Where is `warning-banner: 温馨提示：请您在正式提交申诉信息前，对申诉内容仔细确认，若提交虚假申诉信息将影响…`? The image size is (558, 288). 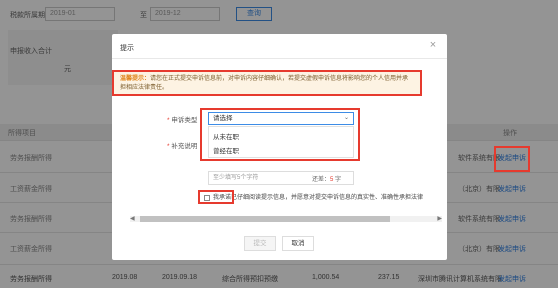 warning-banner: 温馨提示：请您在正式提交申诉信息前，对申诉内容仔细确认，若提交虚假申诉信息将影响… is located at coordinates (267, 83).